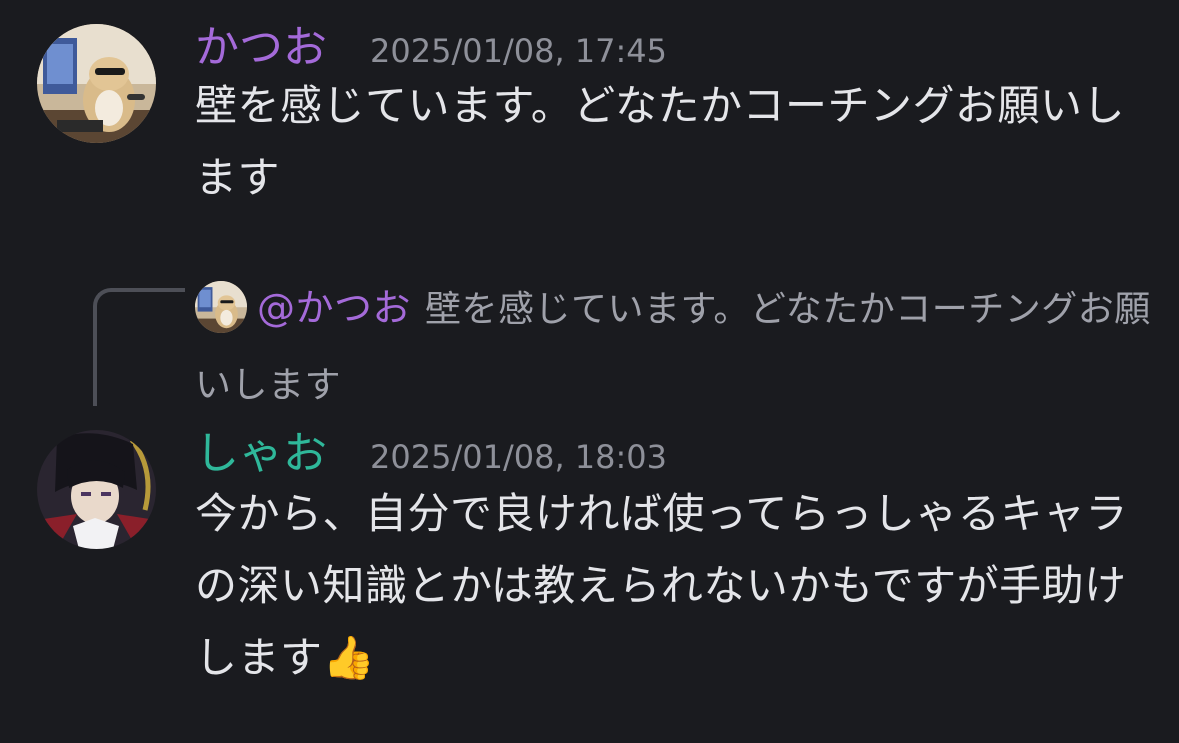  What do you see at coordinates (518, 51) in the screenshot?
I see `message-timestamp: 2025/01/08, 17:45` at bounding box center [518, 51].